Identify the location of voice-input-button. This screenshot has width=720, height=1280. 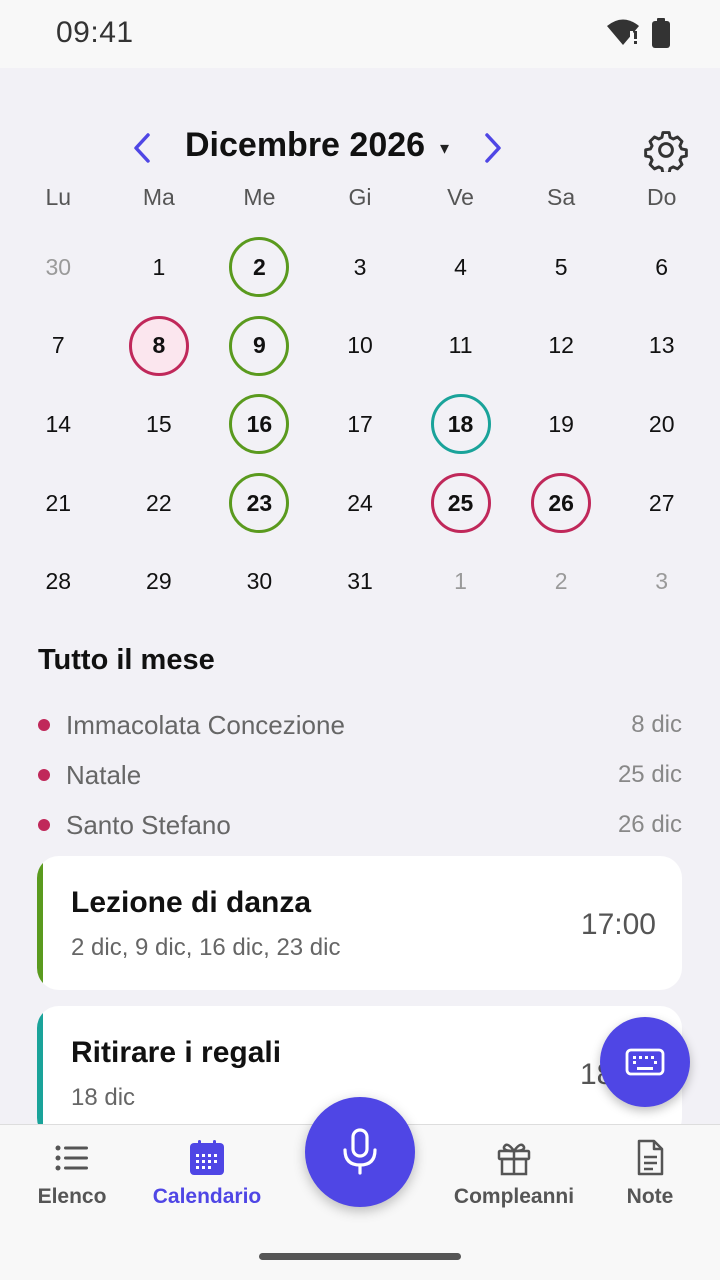
(360, 1152).